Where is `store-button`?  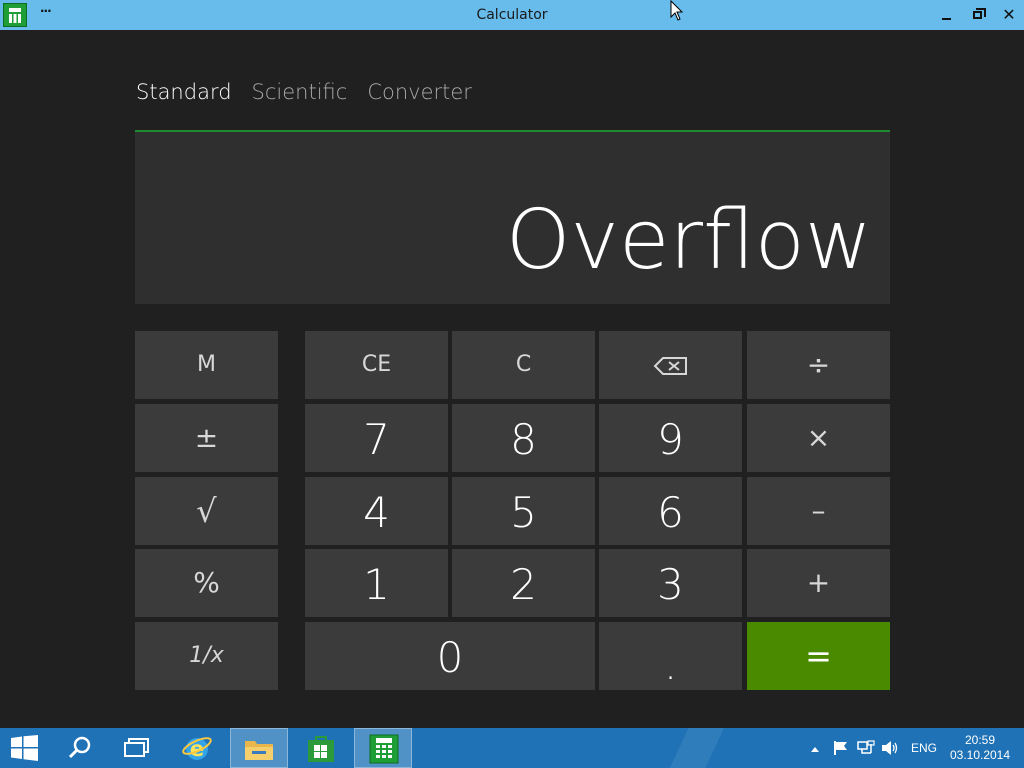
store-button is located at coordinates (321, 748).